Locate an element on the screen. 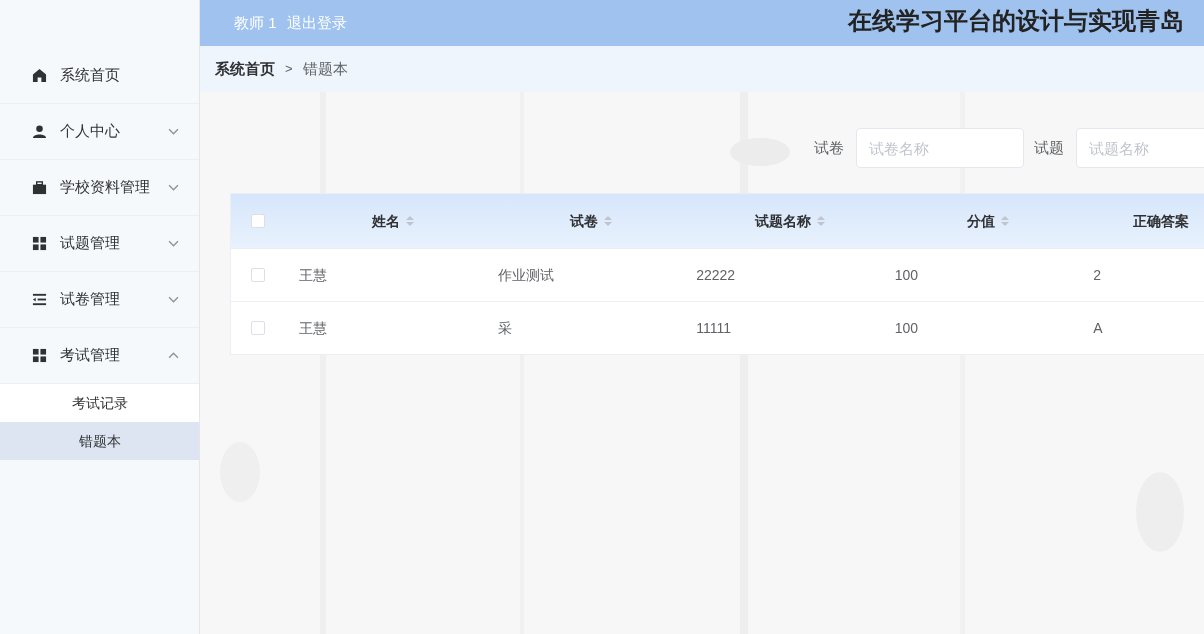 The image size is (1204, 634). list-icon is located at coordinates (39, 299).